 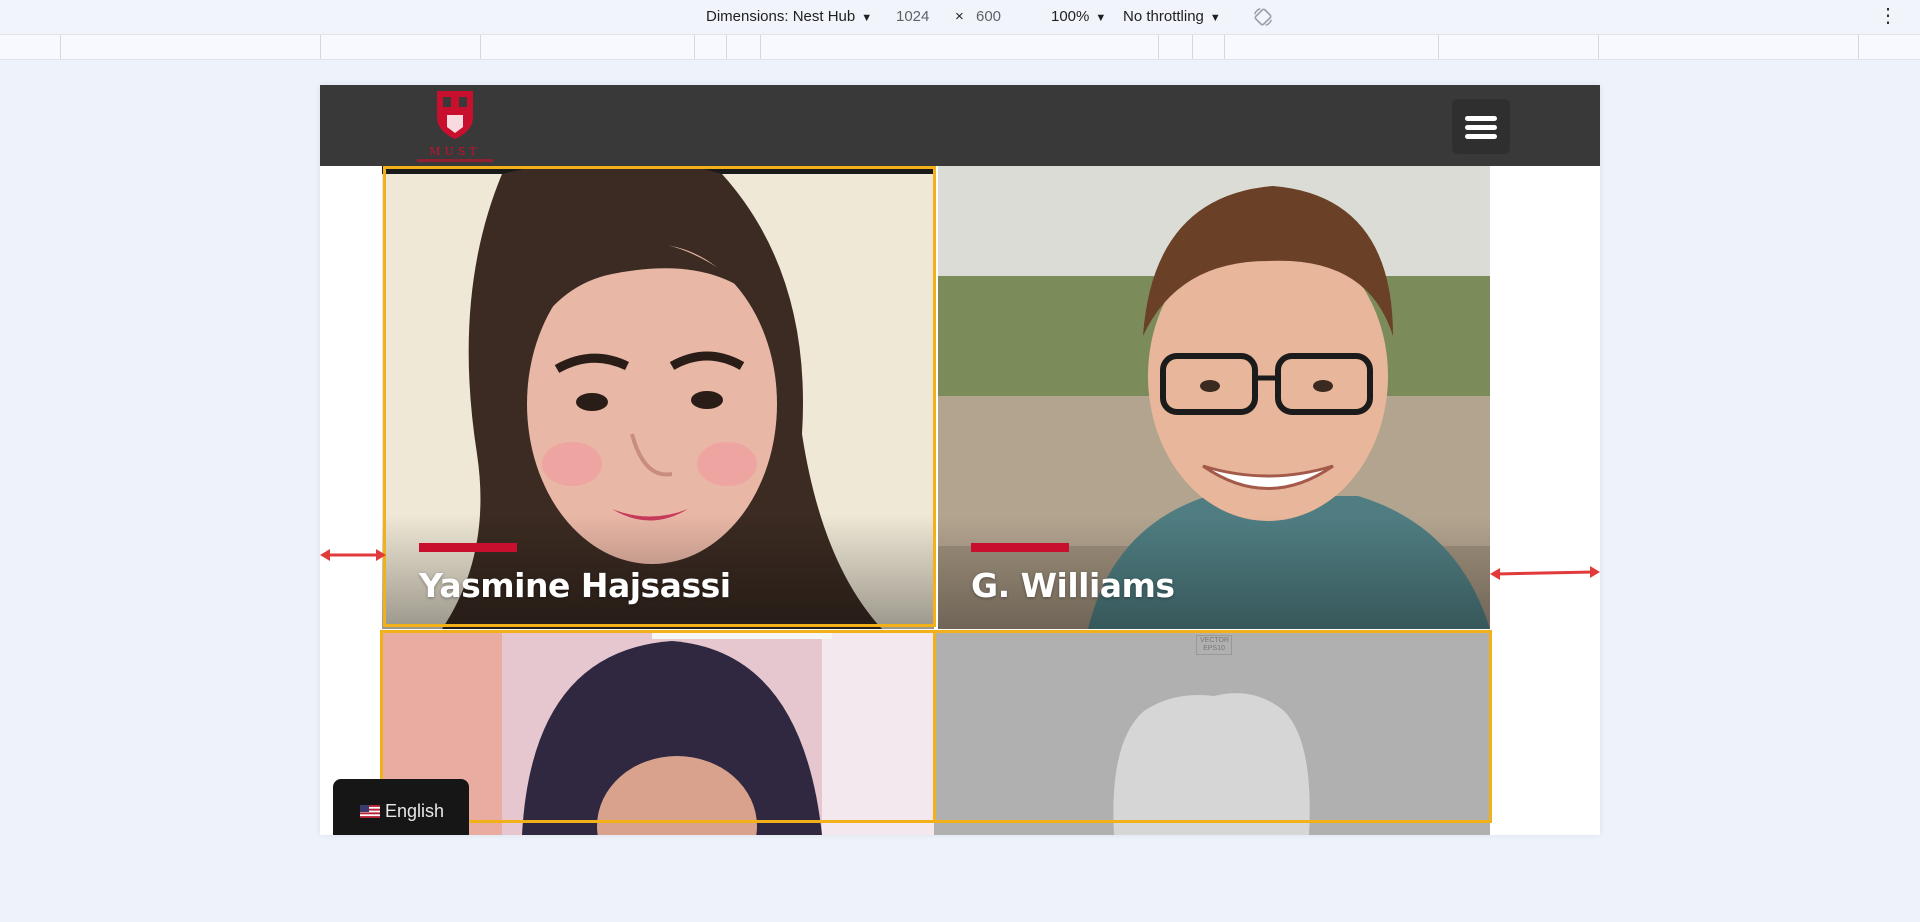 I want to click on stock-watermark: VECTOR EPS10, so click(x=1214, y=645).